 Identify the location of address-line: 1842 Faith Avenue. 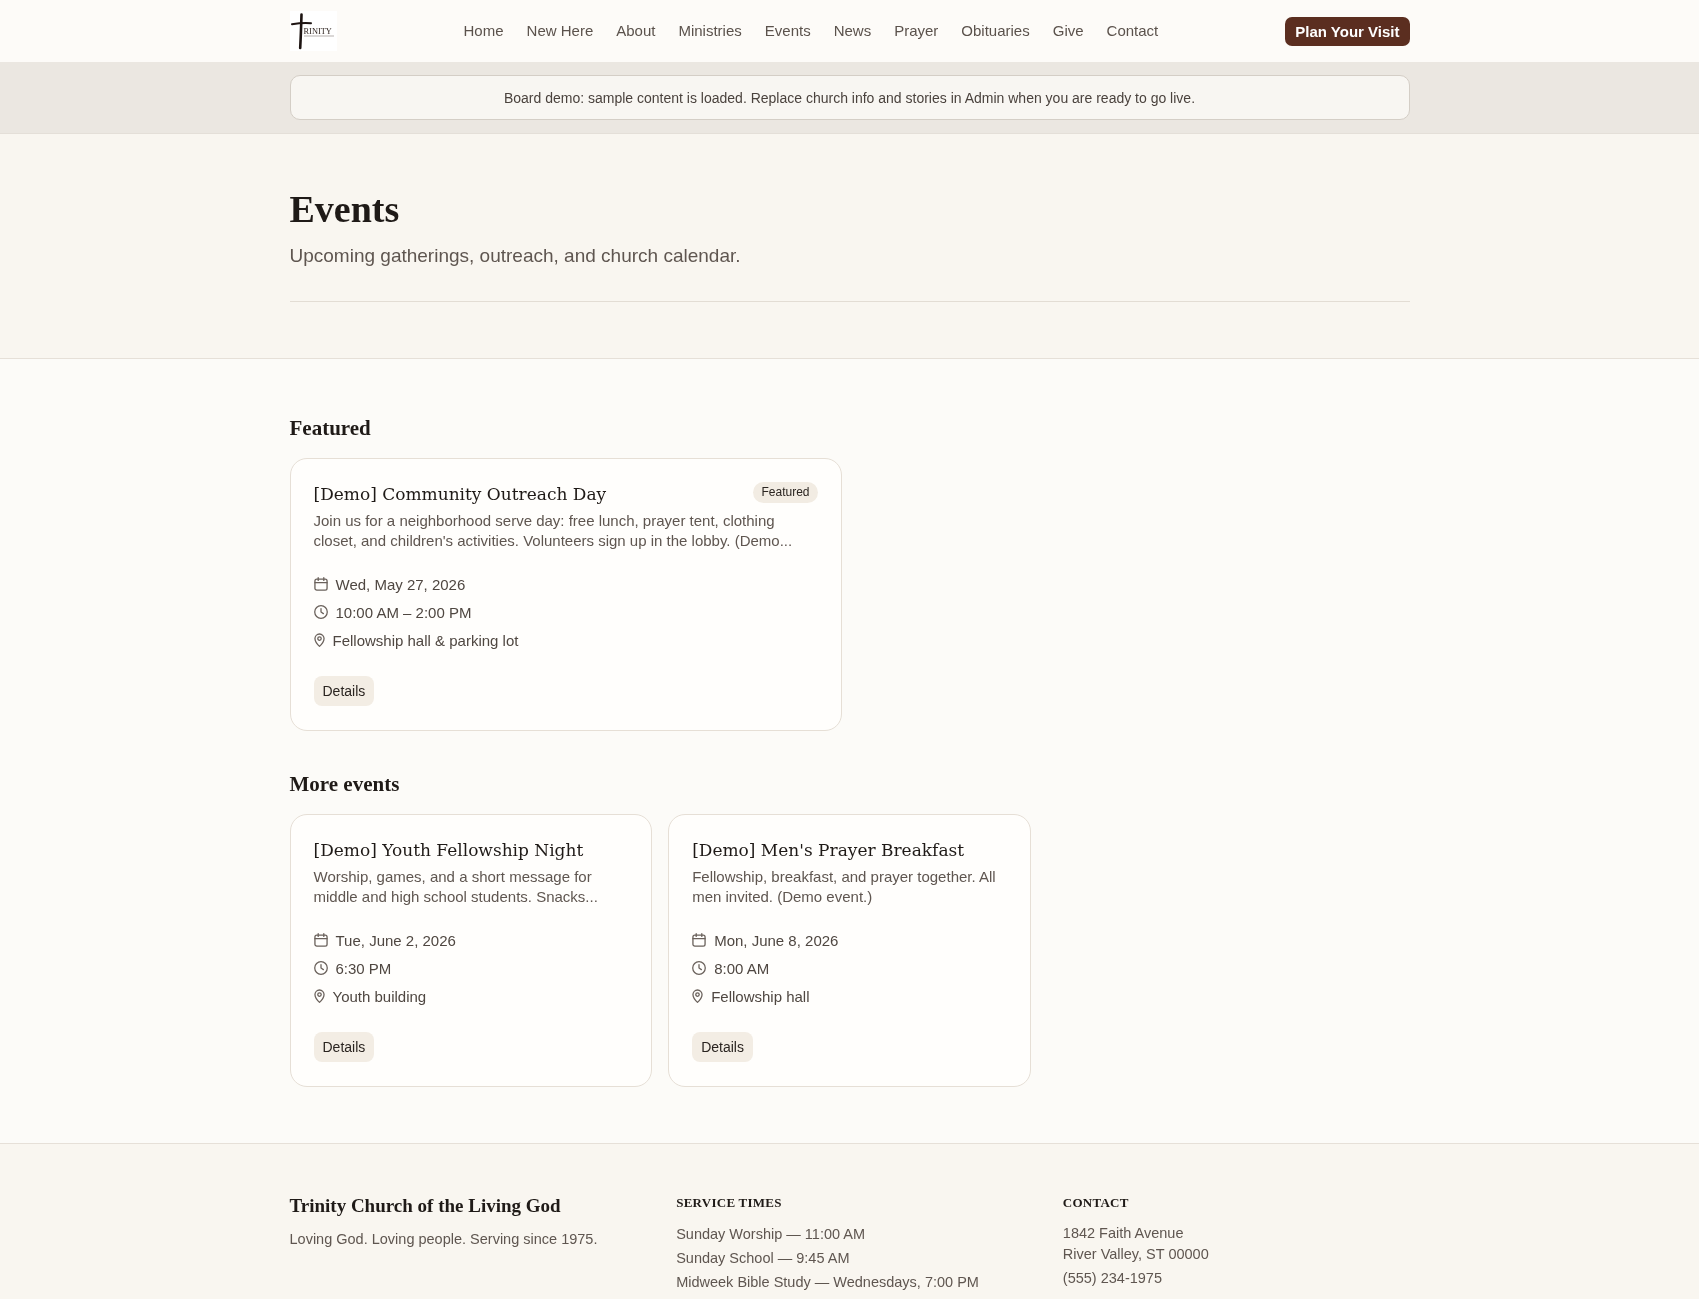
(1123, 1233).